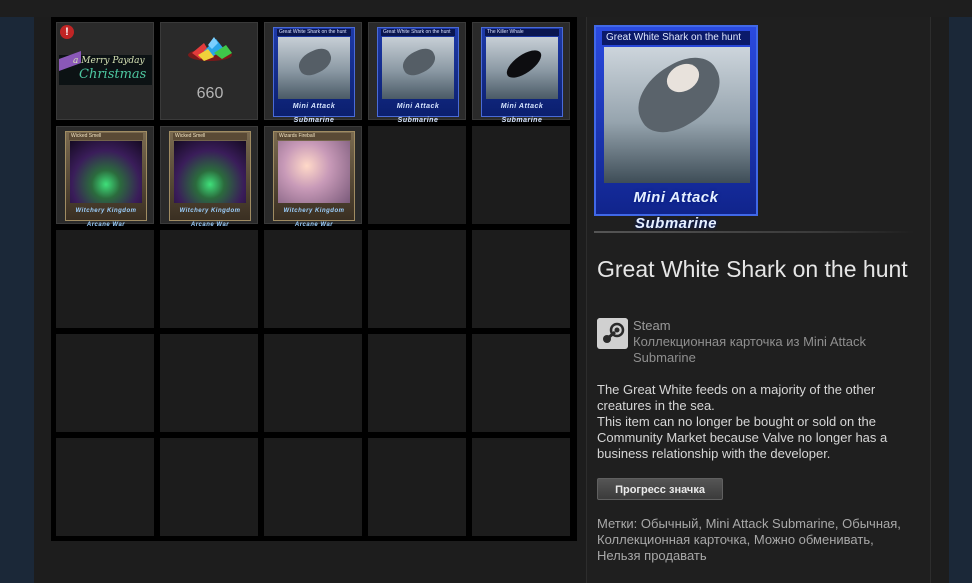  I want to click on gems-count: 660, so click(210, 93).